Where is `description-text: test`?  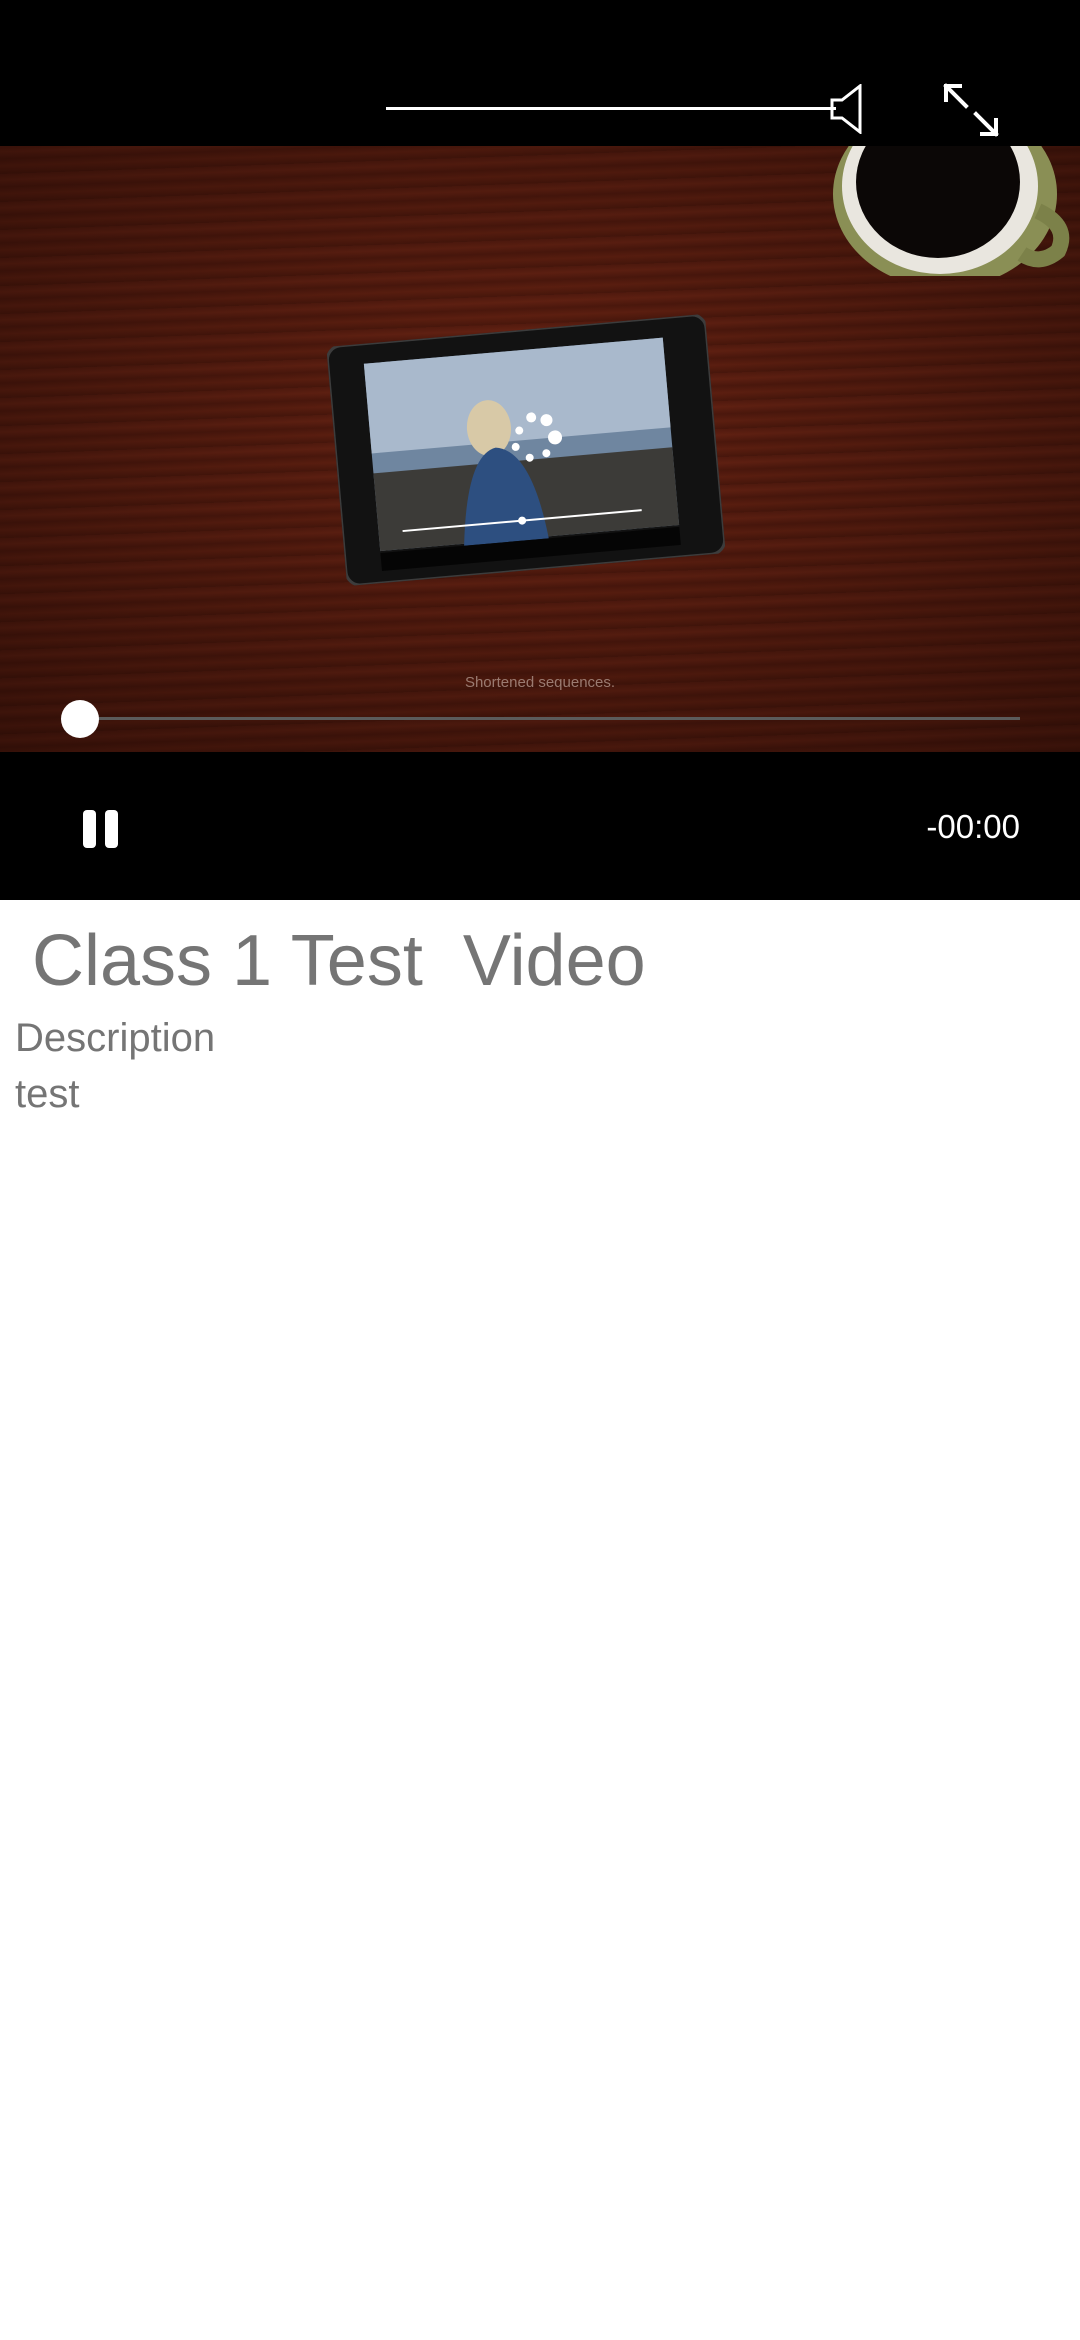 description-text: test is located at coordinates (47, 1094).